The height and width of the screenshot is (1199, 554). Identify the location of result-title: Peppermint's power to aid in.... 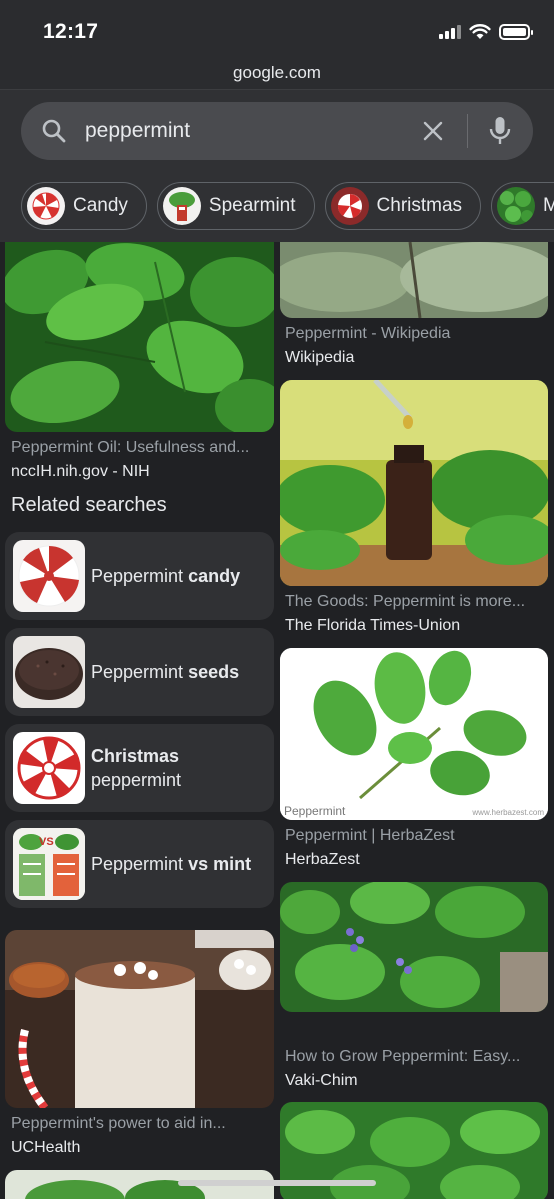
(141, 1124).